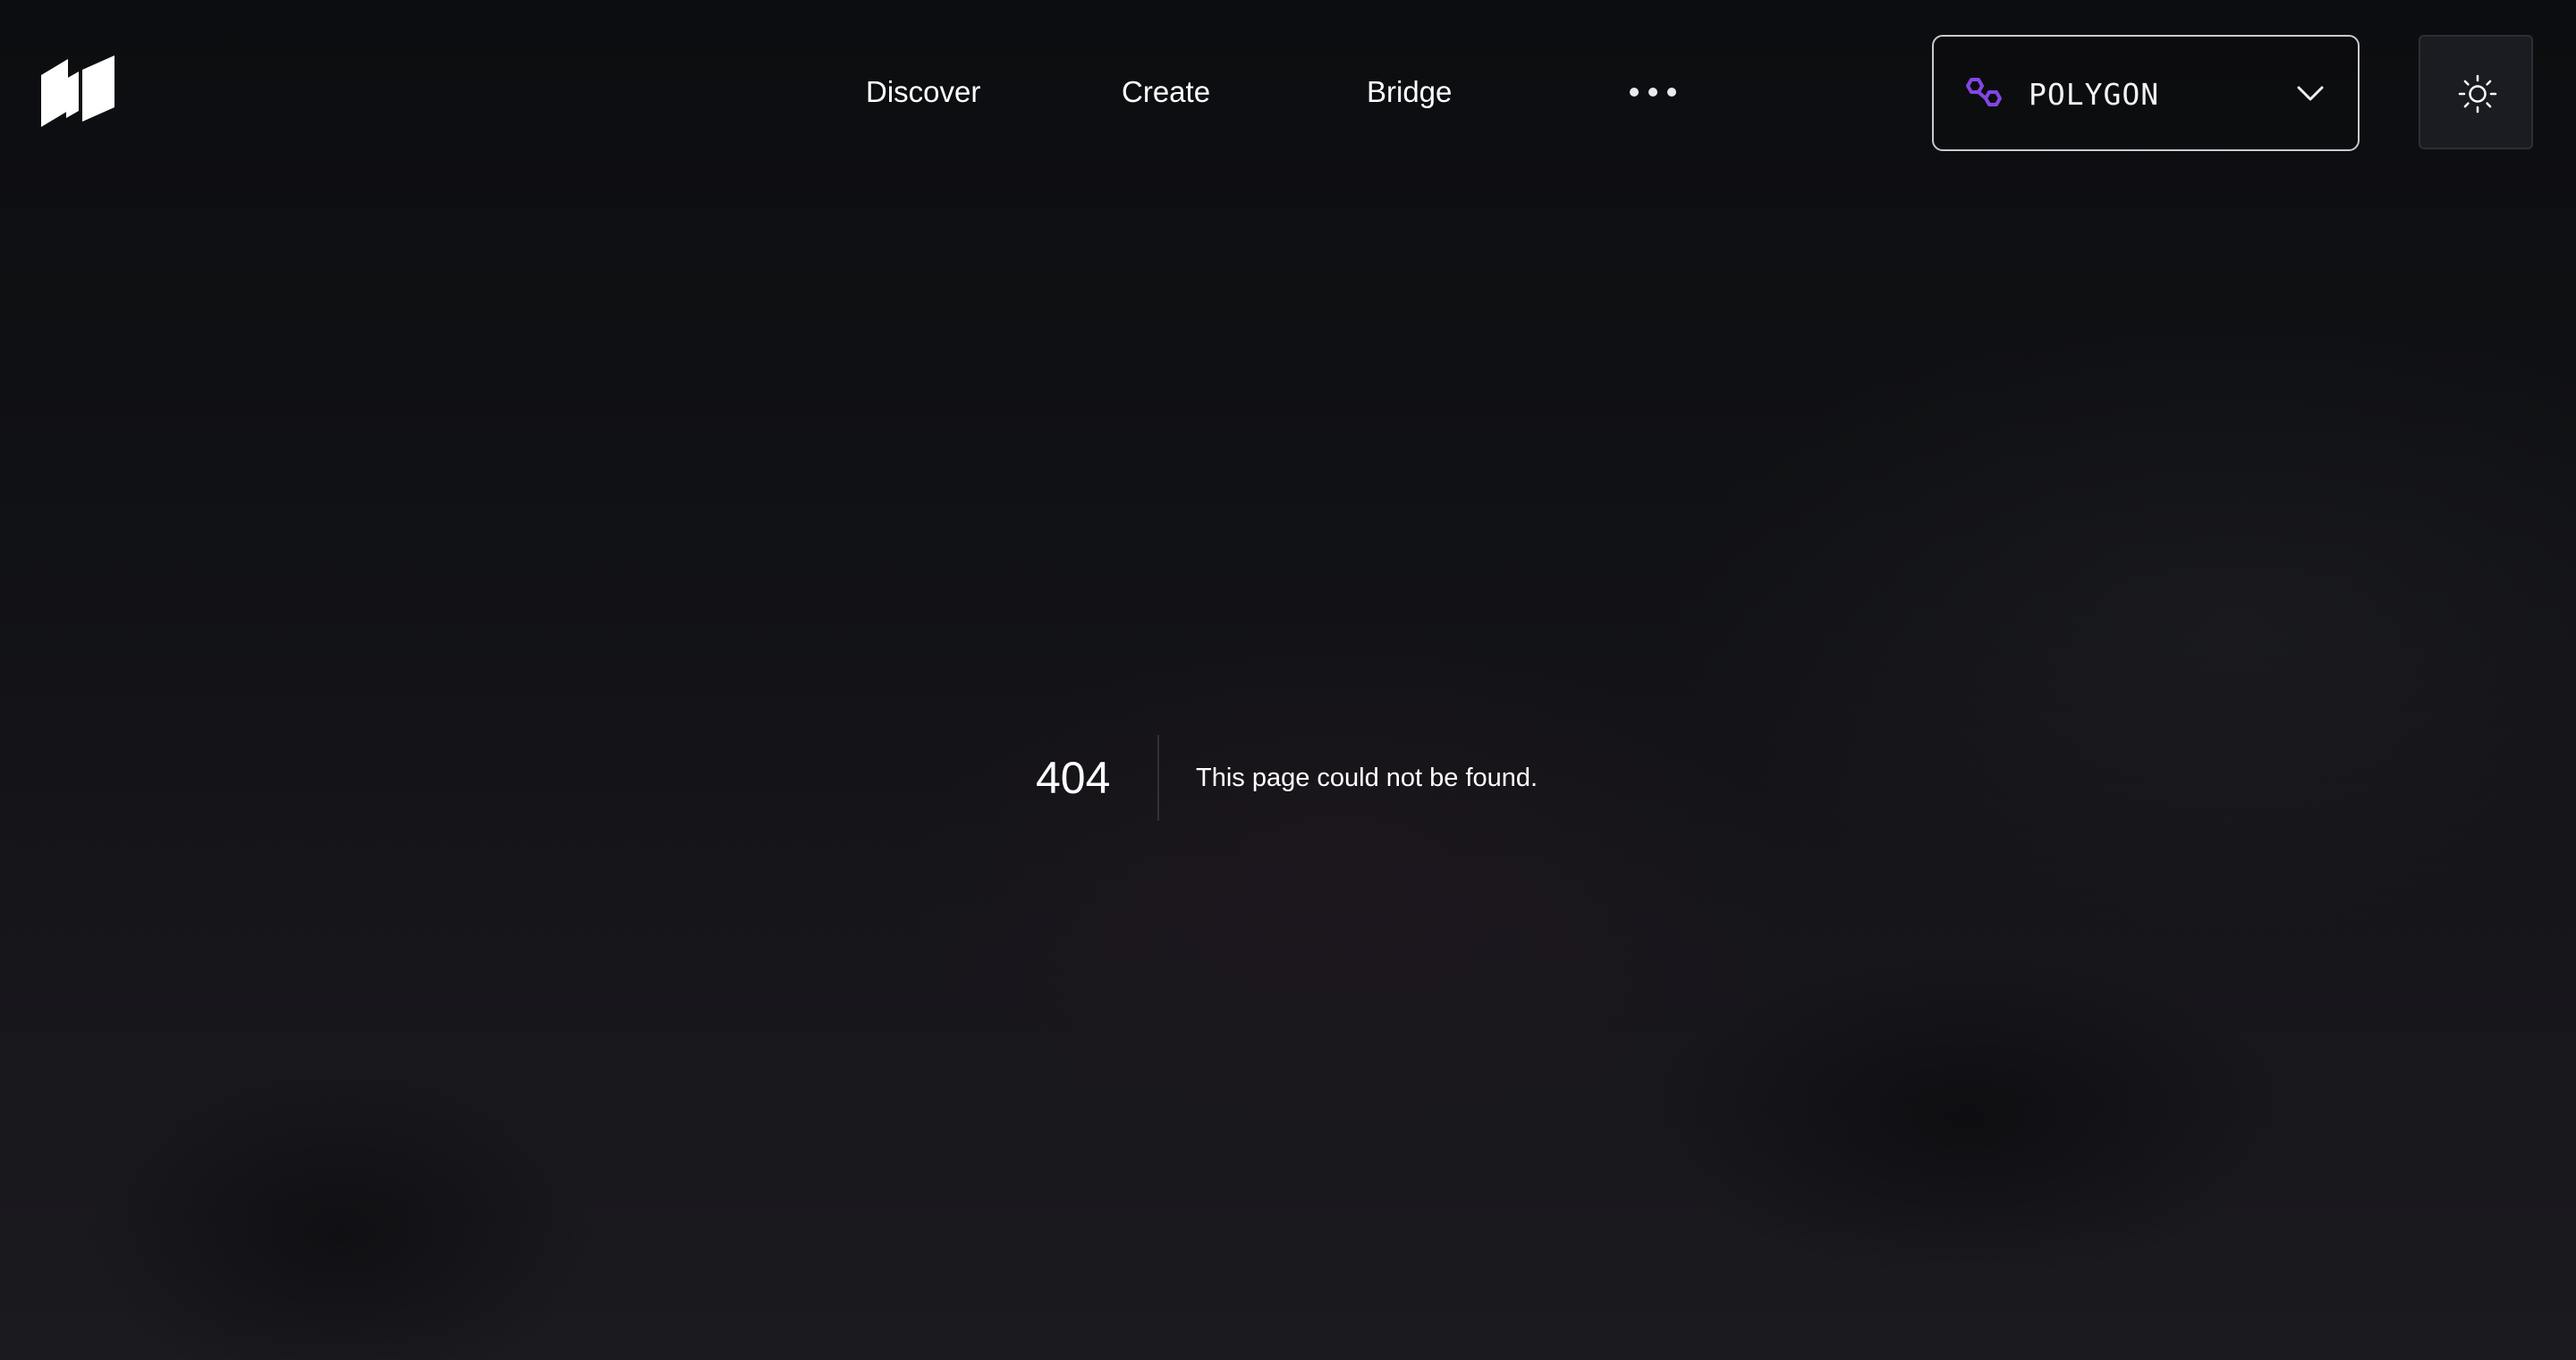 The height and width of the screenshot is (1360, 2576). What do you see at coordinates (1288, 94) in the screenshot?
I see `site-header: Discover Create Bridge POLYGON` at bounding box center [1288, 94].